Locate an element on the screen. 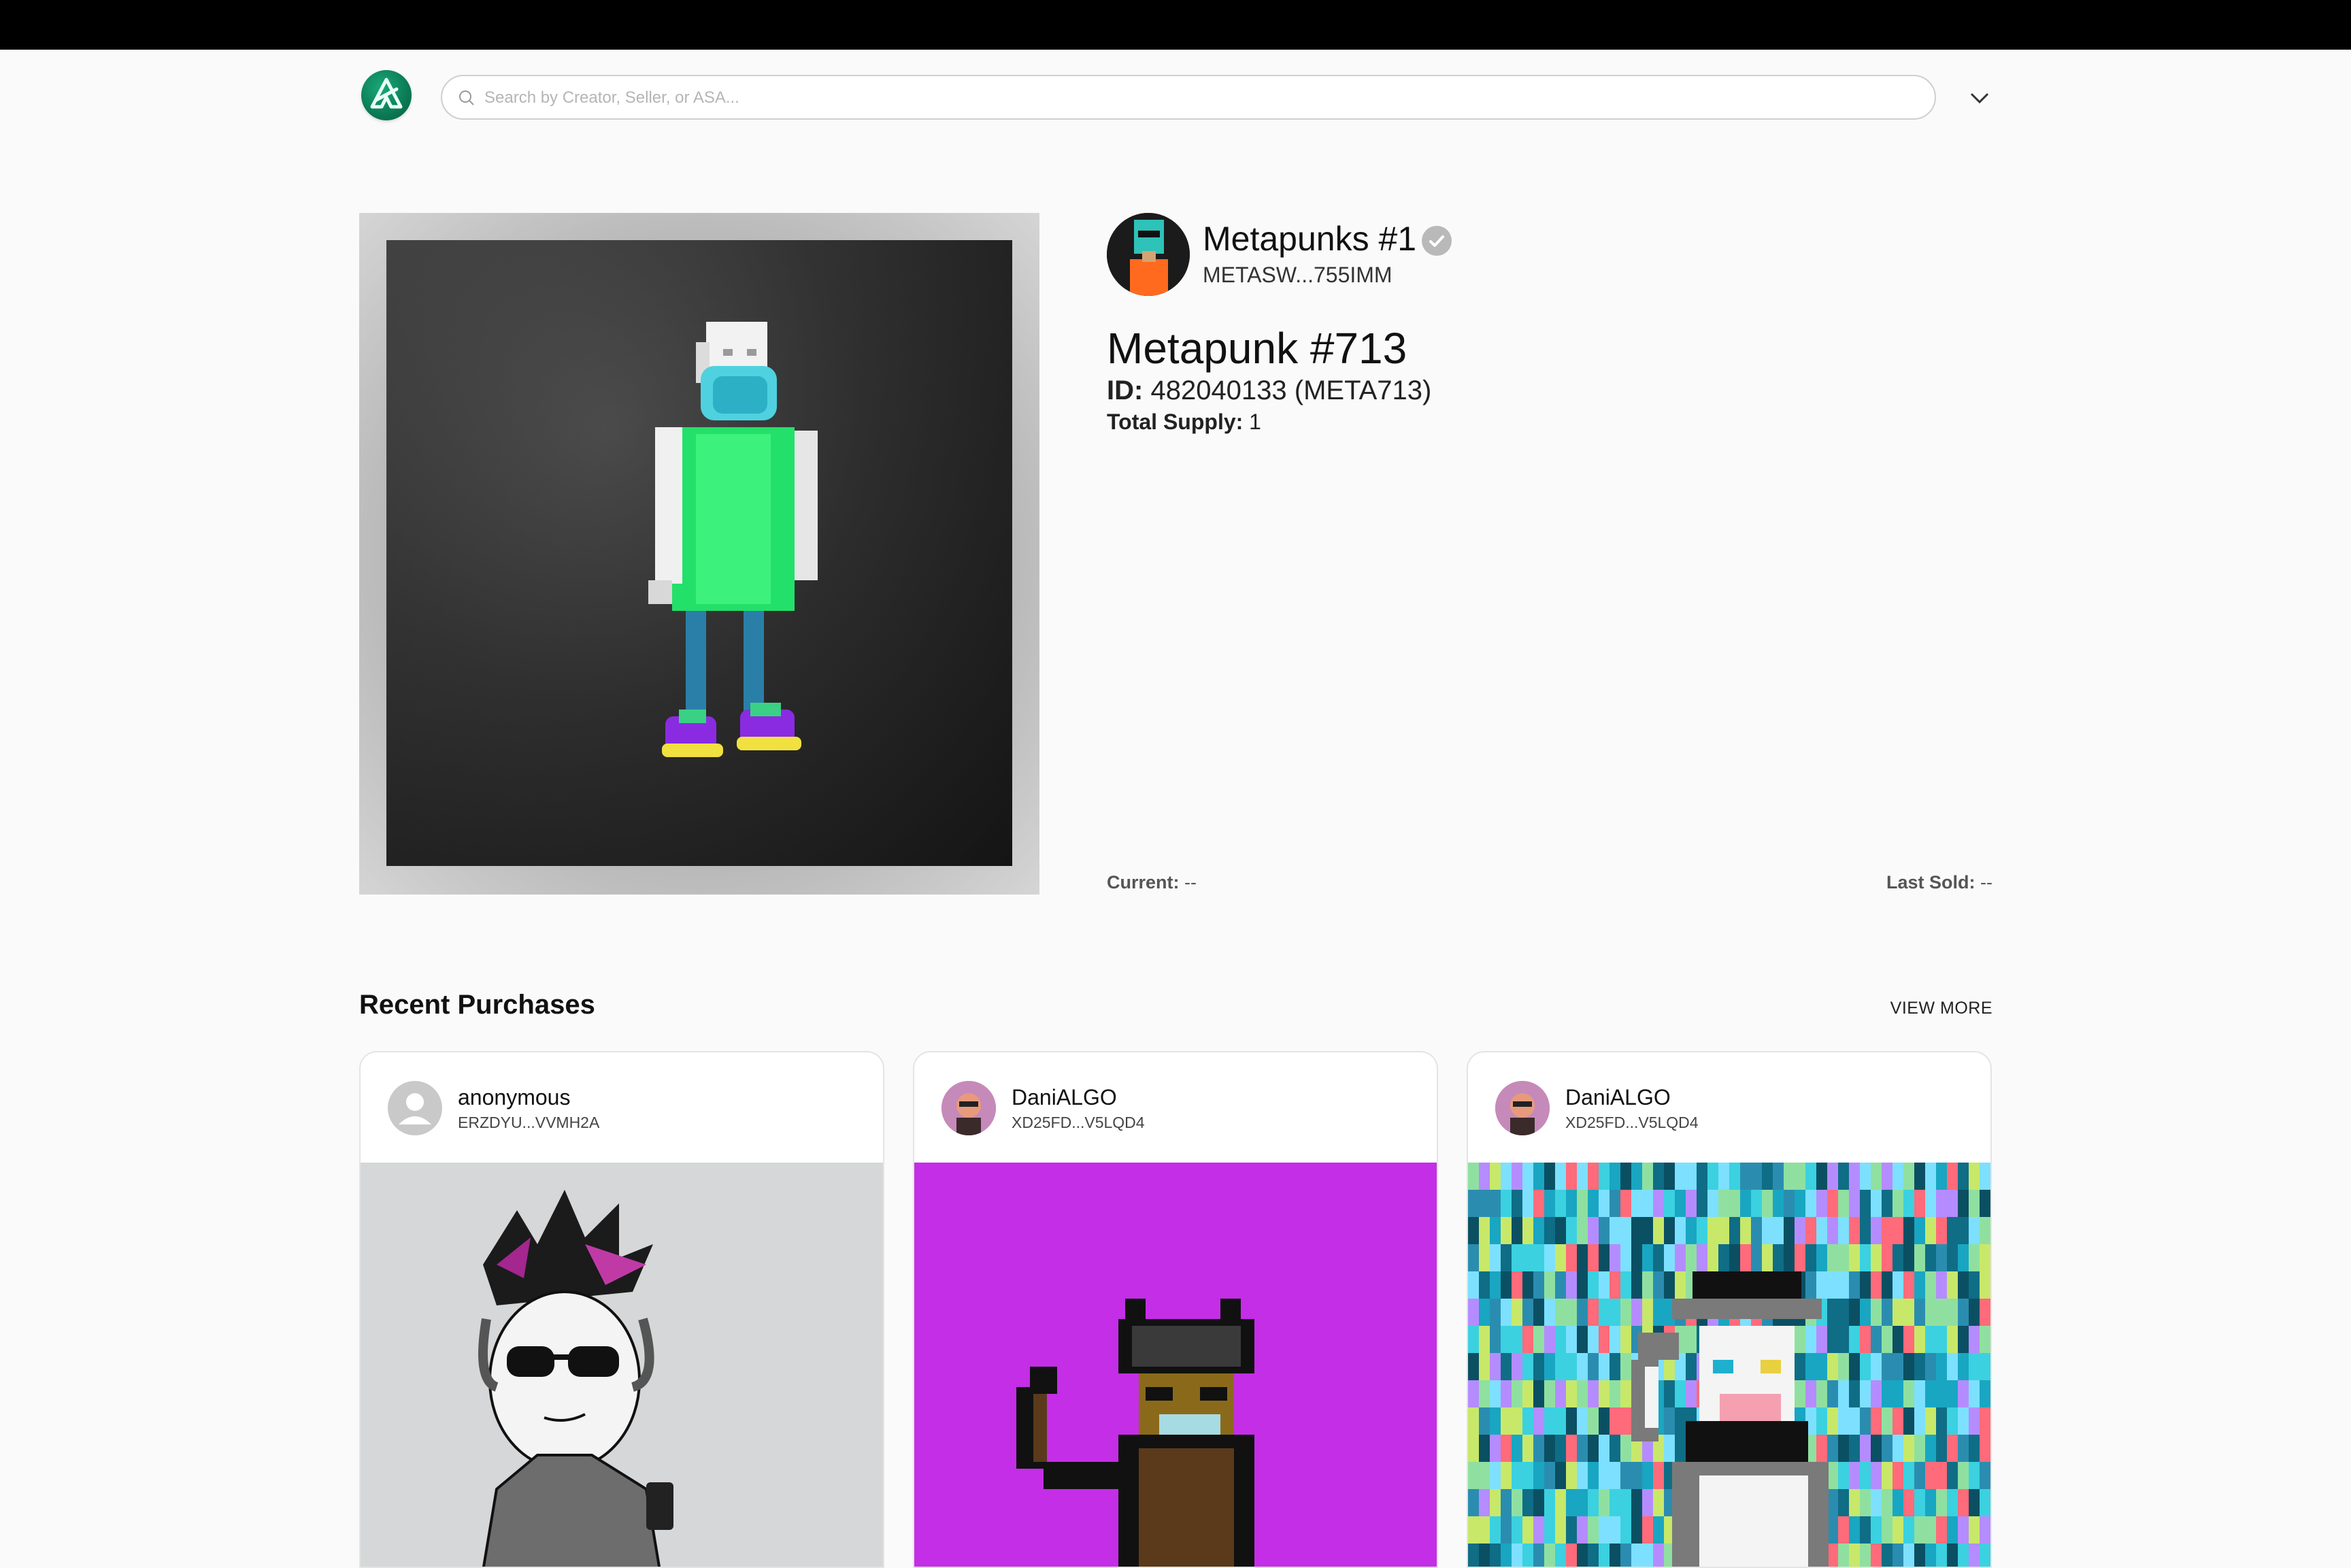 The image size is (2351, 1568). search-bar is located at coordinates (1188, 97).